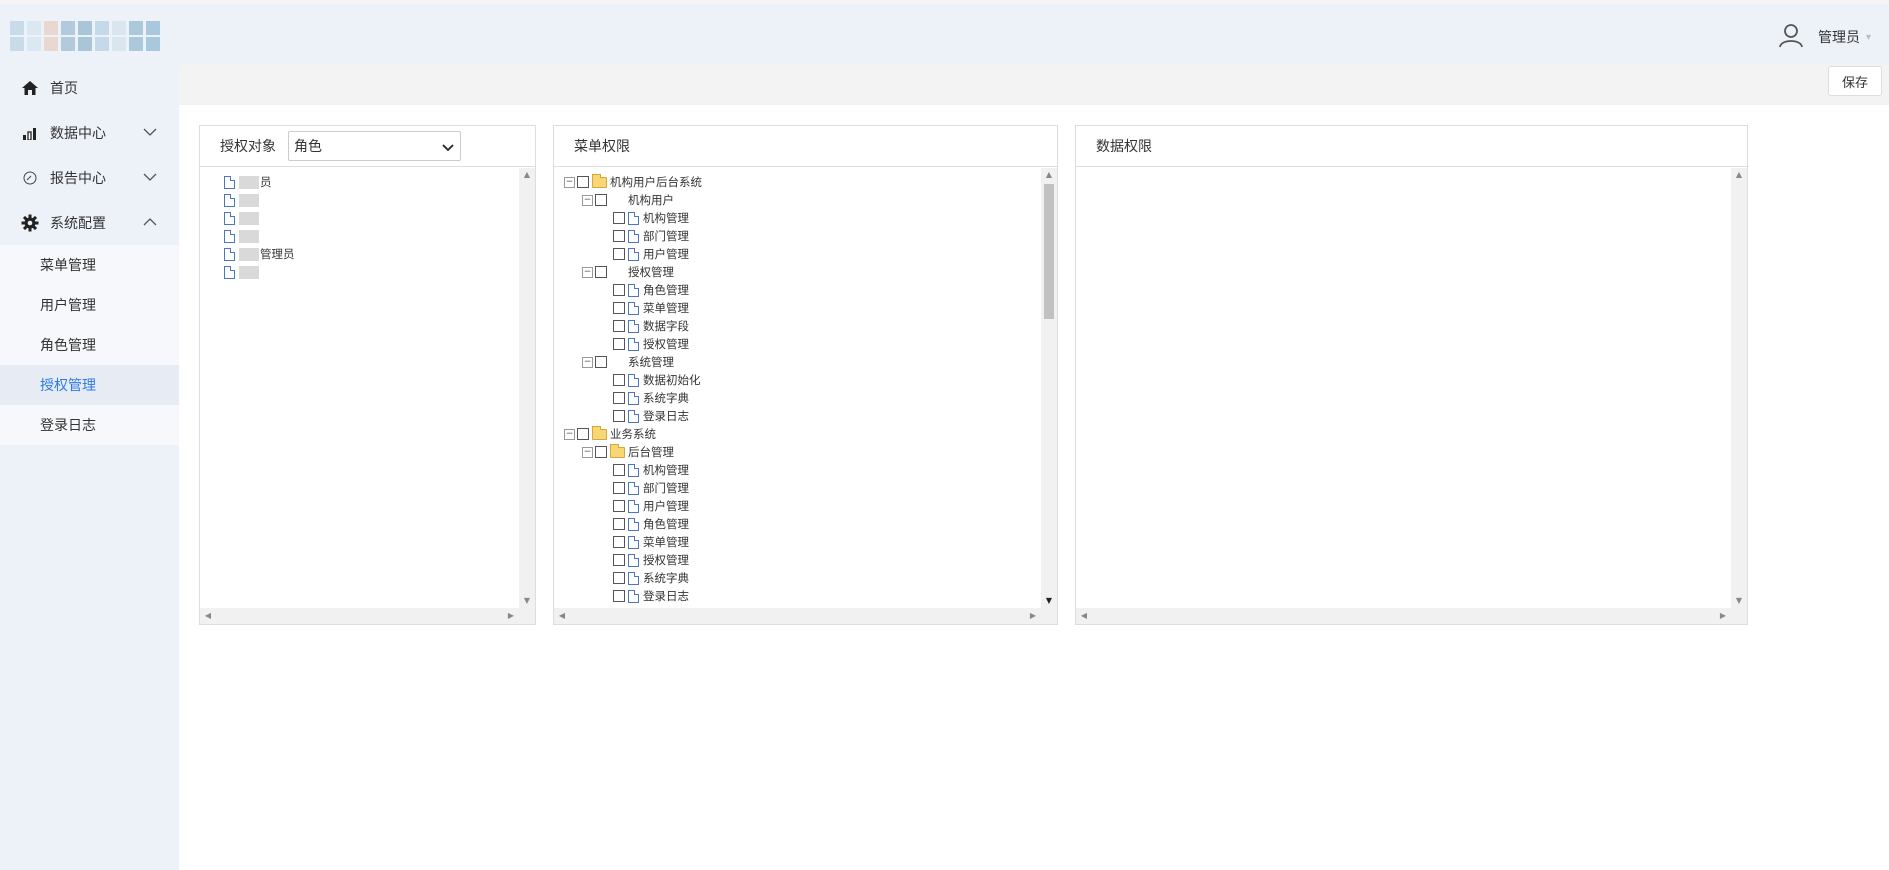  What do you see at coordinates (1839, 37) in the screenshot?
I see `user-name: 管理员` at bounding box center [1839, 37].